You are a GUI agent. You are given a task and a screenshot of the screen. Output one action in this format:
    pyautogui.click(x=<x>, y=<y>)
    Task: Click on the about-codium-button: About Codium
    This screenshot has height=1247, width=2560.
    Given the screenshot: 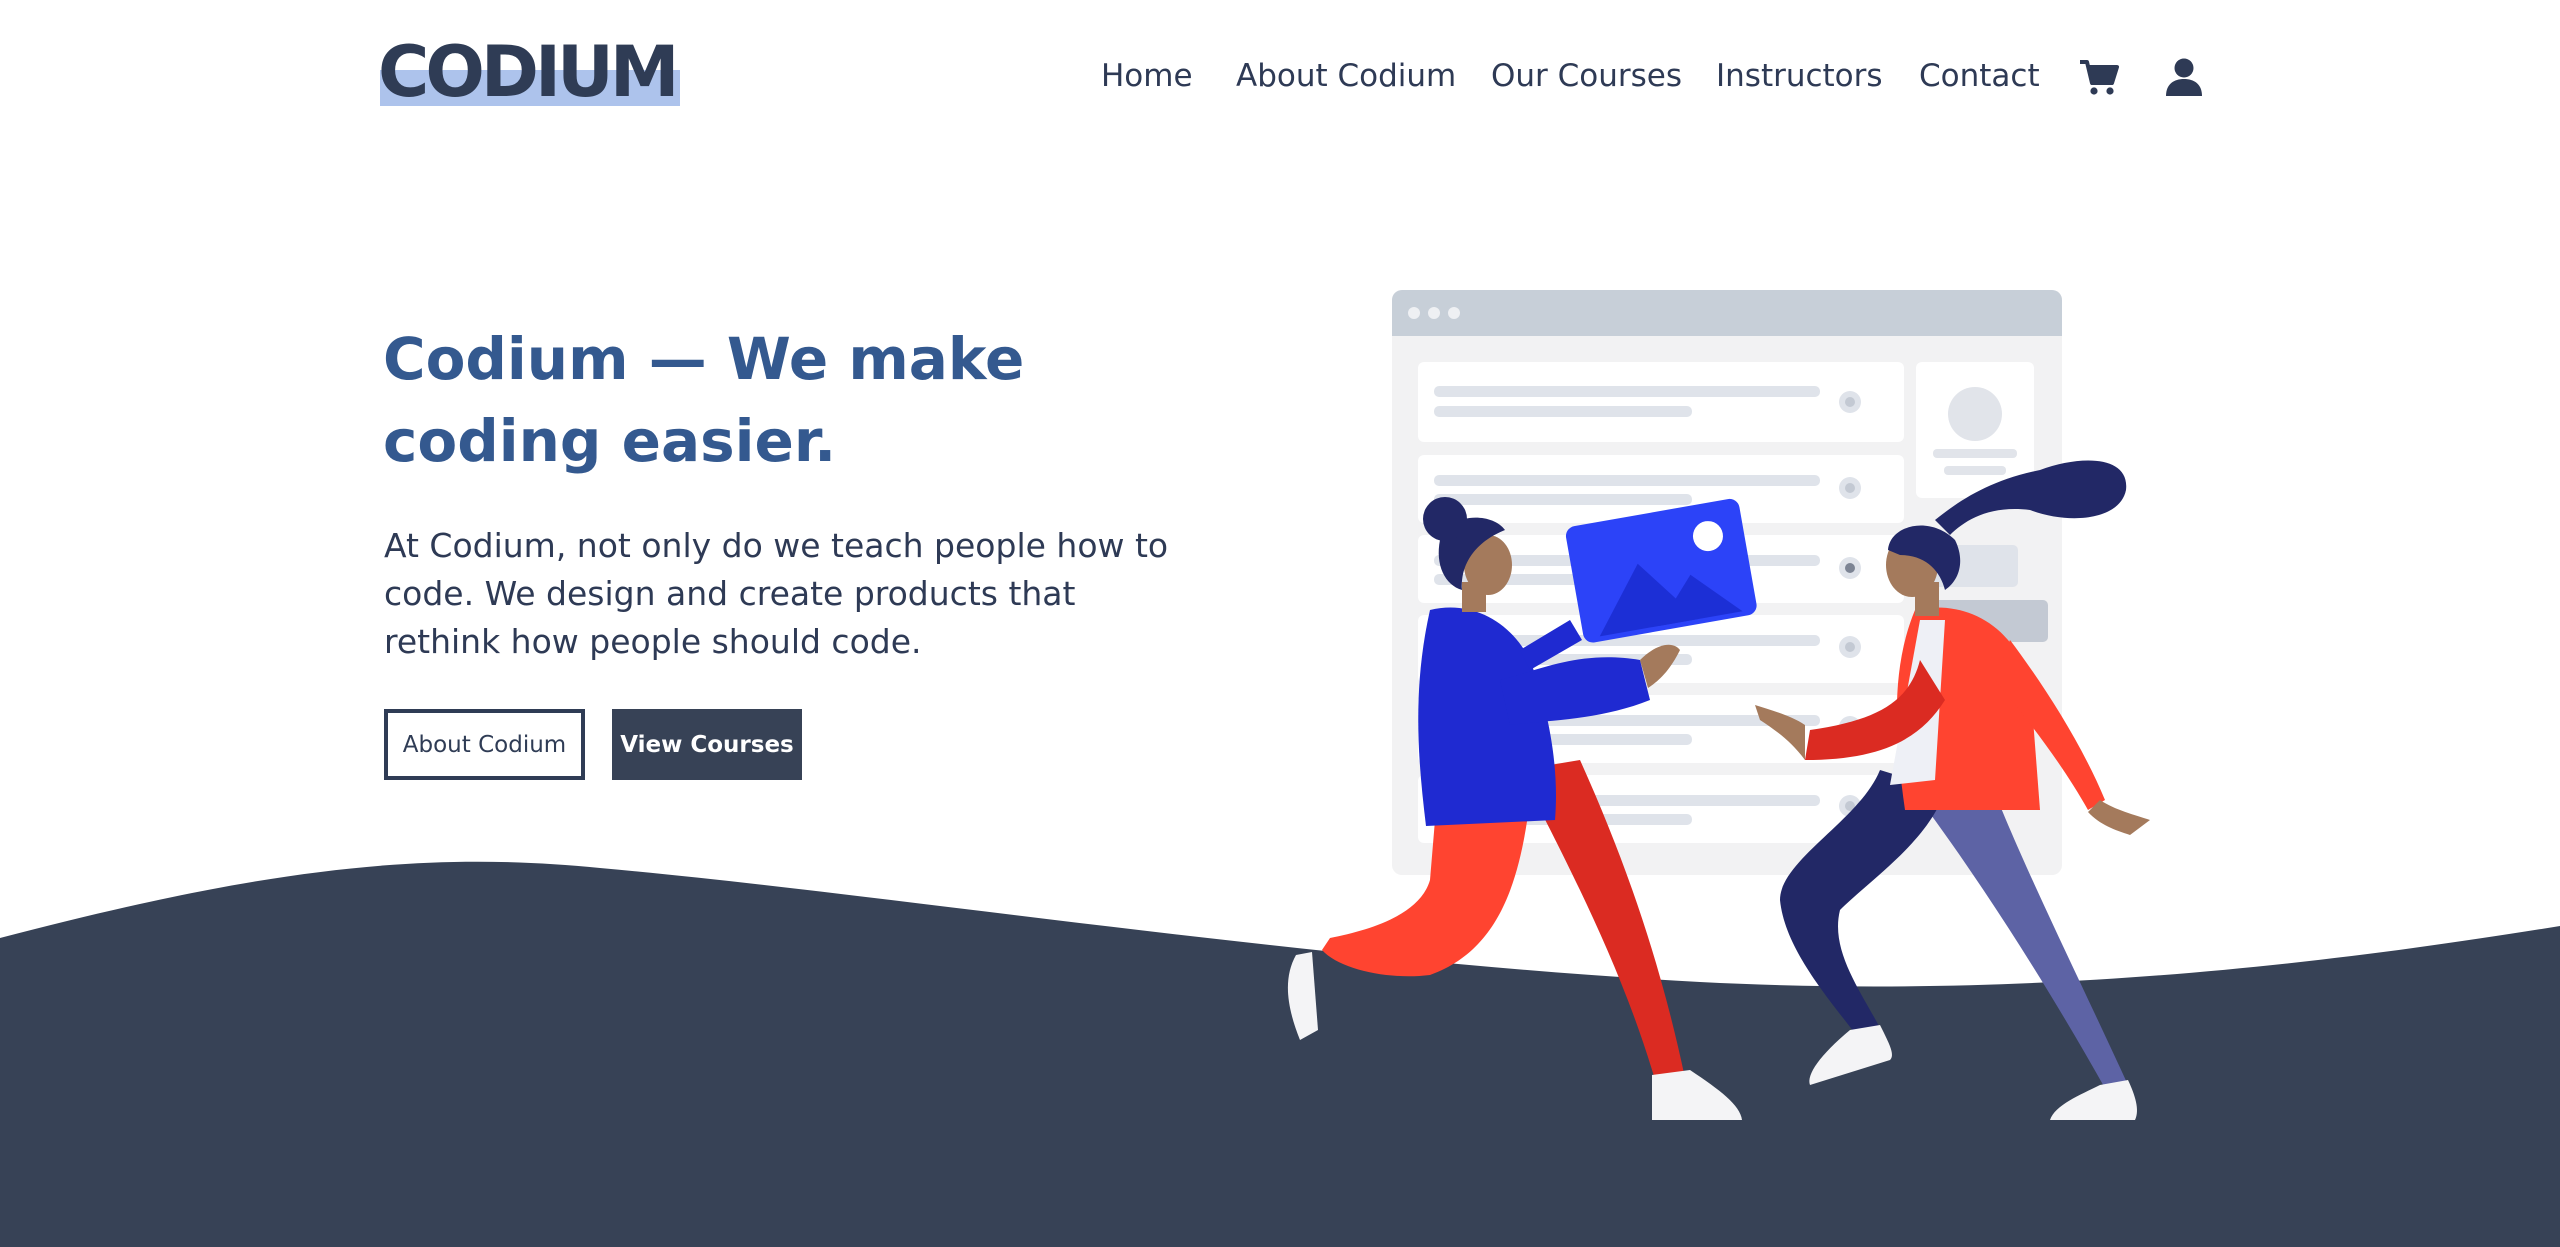 What is the action you would take?
    pyautogui.click(x=484, y=744)
    